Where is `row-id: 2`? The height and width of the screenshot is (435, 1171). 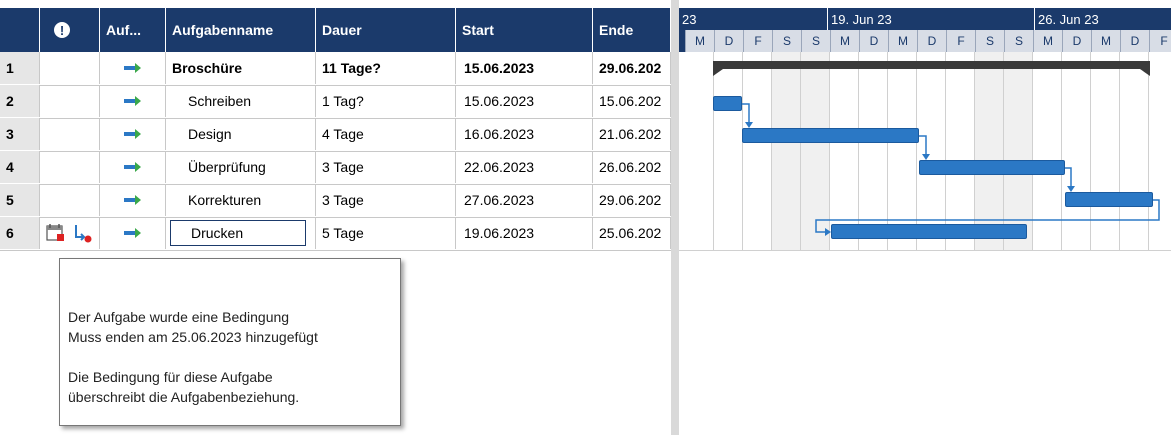
row-id: 2 is located at coordinates (20, 101).